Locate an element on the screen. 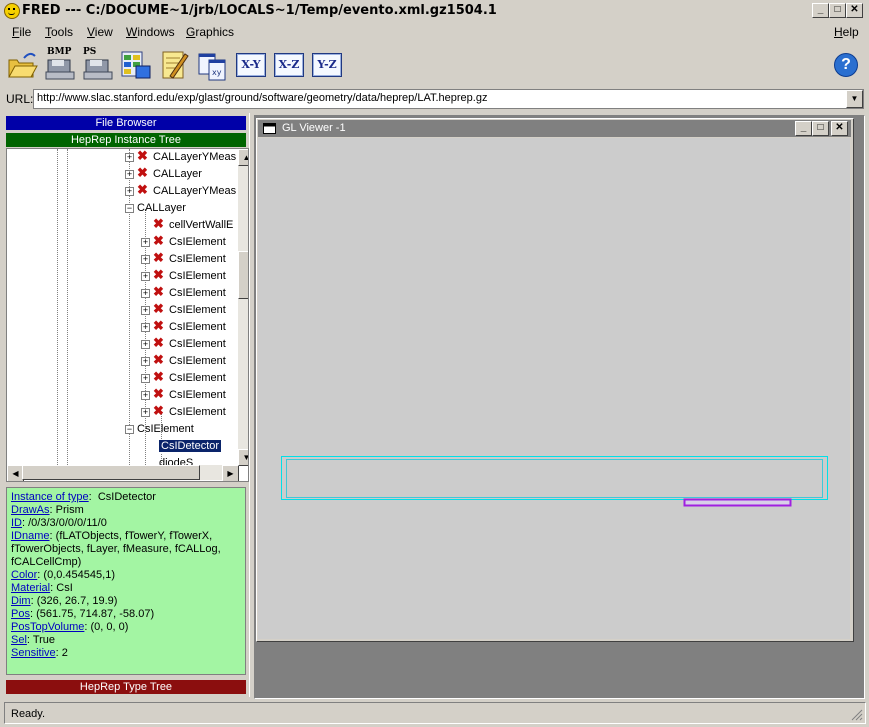  tree-vertical-scrollbar: ▲ ▼ is located at coordinates (243, 307).